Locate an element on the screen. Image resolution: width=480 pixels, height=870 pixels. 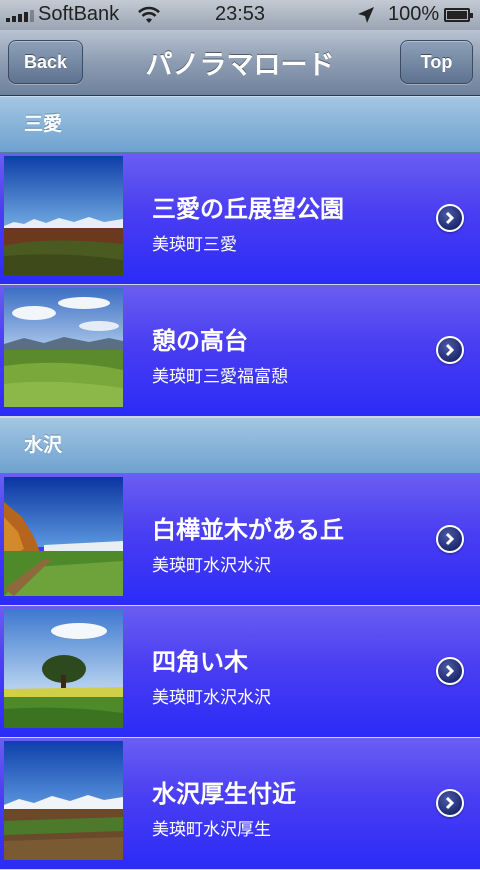
spot-address: 美瑛町三愛 is located at coordinates (194, 245).